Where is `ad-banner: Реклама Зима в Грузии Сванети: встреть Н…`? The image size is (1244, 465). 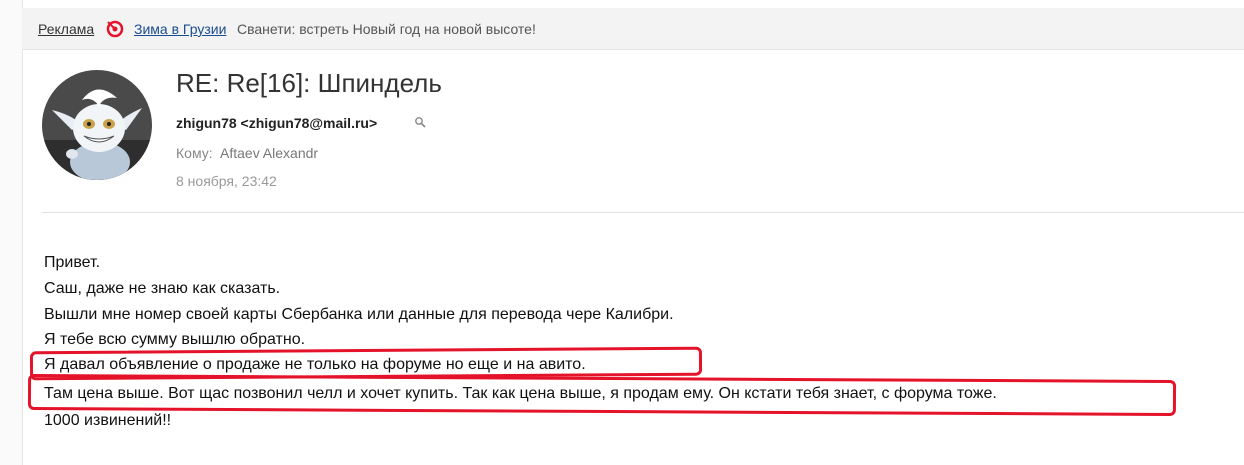
ad-banner: Реклама Зима в Грузии Сванети: встреть Н… is located at coordinates (633, 29).